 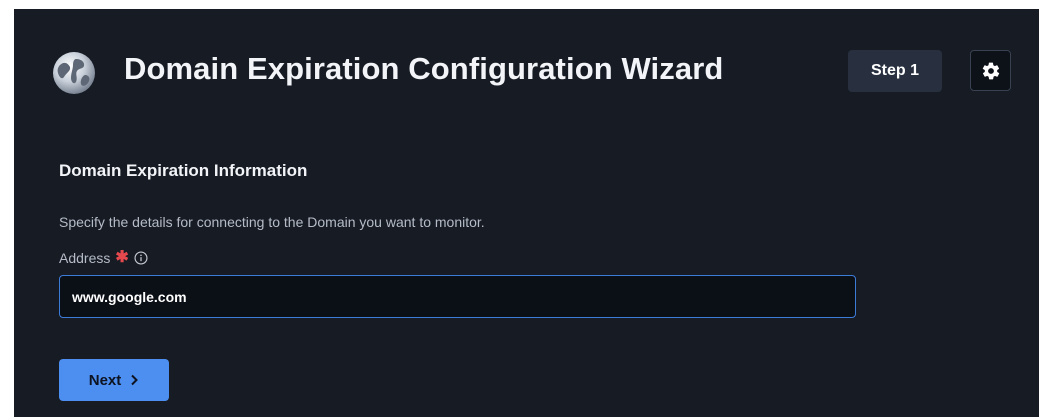 I want to click on settings-button, so click(x=990, y=70).